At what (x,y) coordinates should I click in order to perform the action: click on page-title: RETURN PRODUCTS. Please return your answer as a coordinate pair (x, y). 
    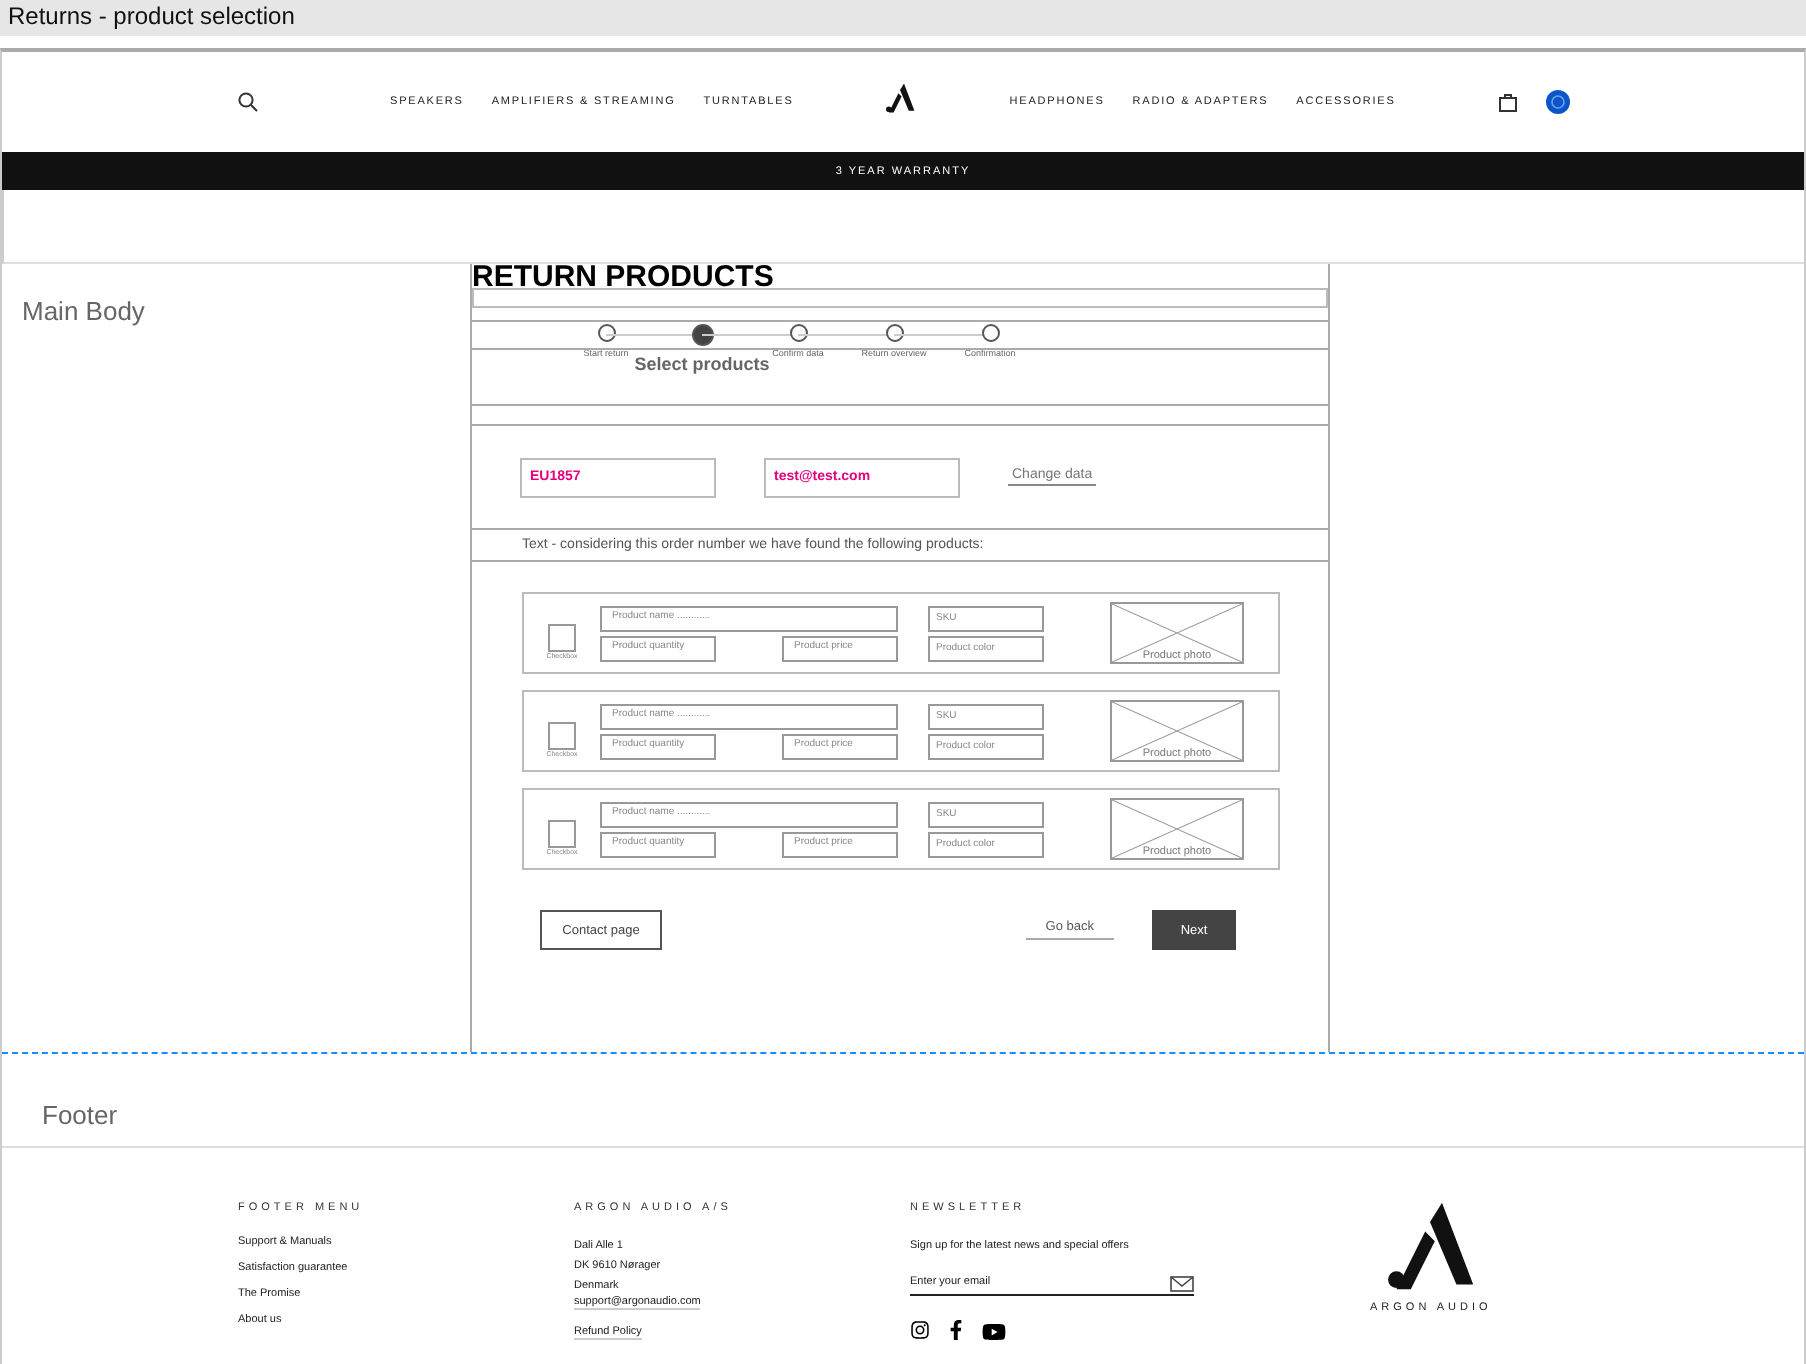
    Looking at the image, I should click on (624, 278).